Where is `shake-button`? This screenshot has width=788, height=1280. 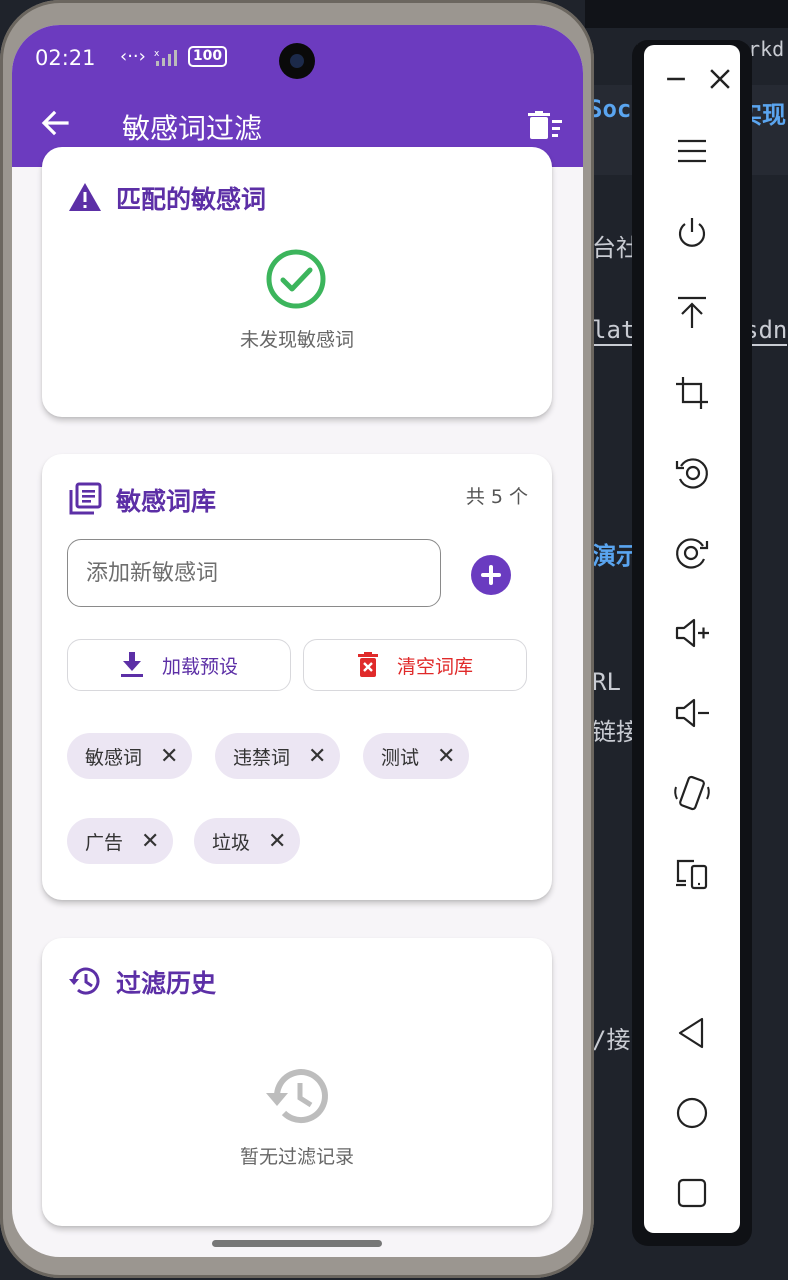 shake-button is located at coordinates (692, 793).